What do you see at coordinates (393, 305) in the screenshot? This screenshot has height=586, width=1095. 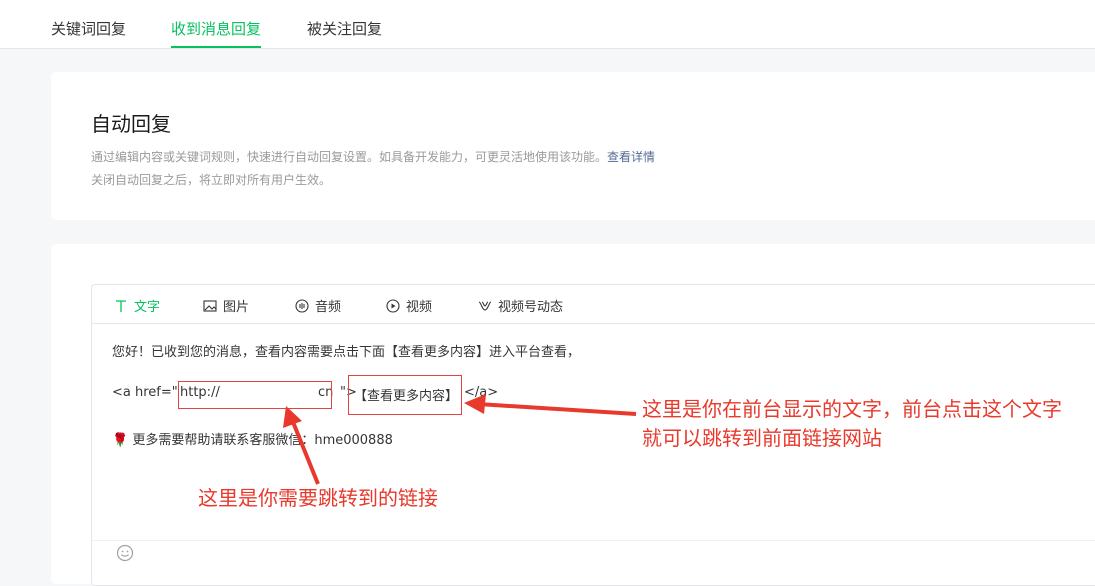 I see `video-icon` at bounding box center [393, 305].